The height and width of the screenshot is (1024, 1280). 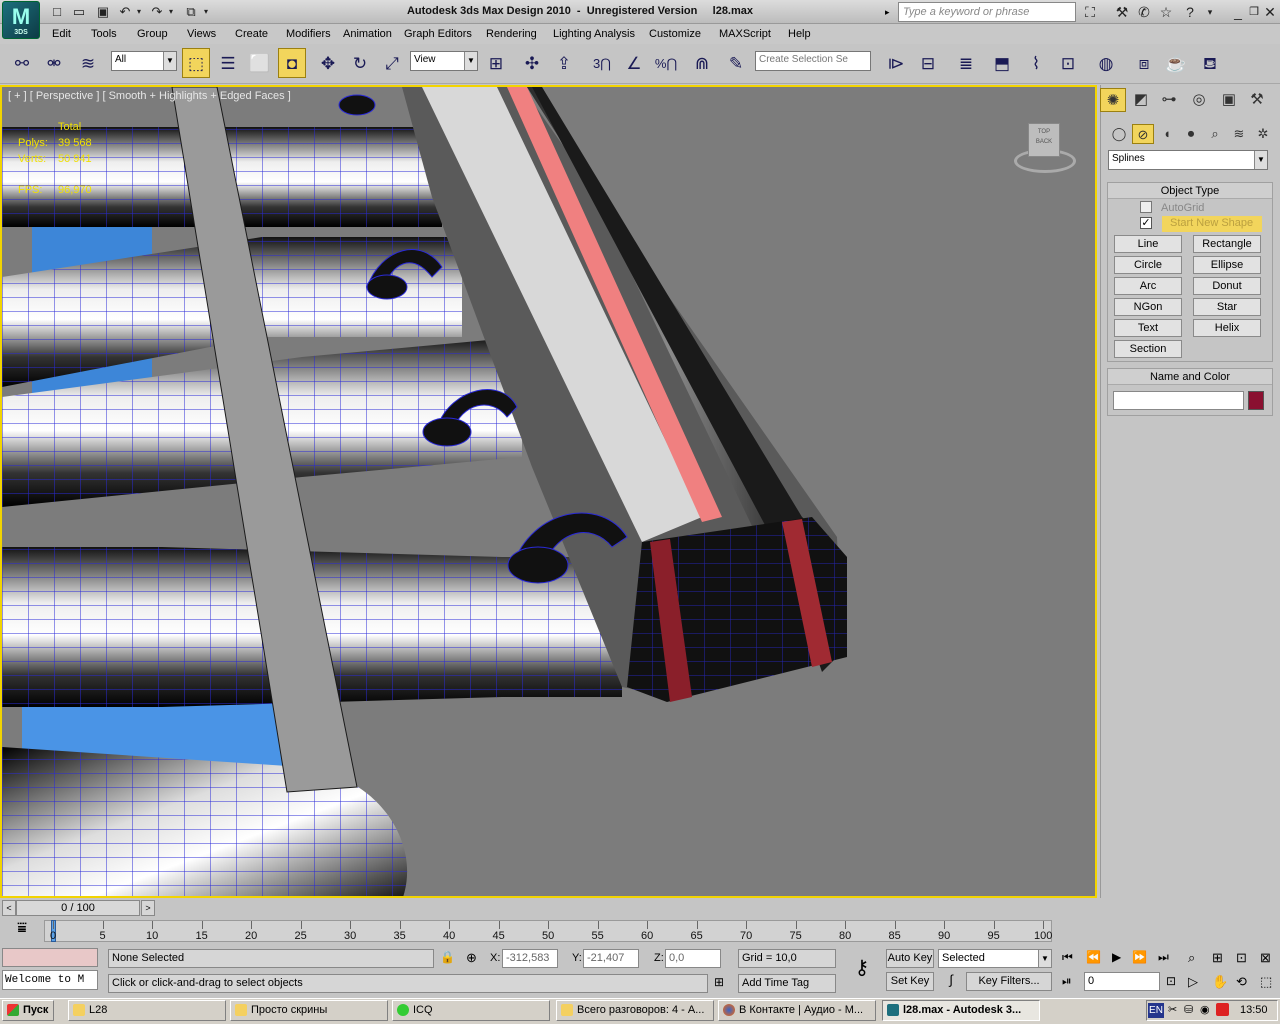 I want to click on tray-app-icon: ◉, so click(x=1205, y=1009).